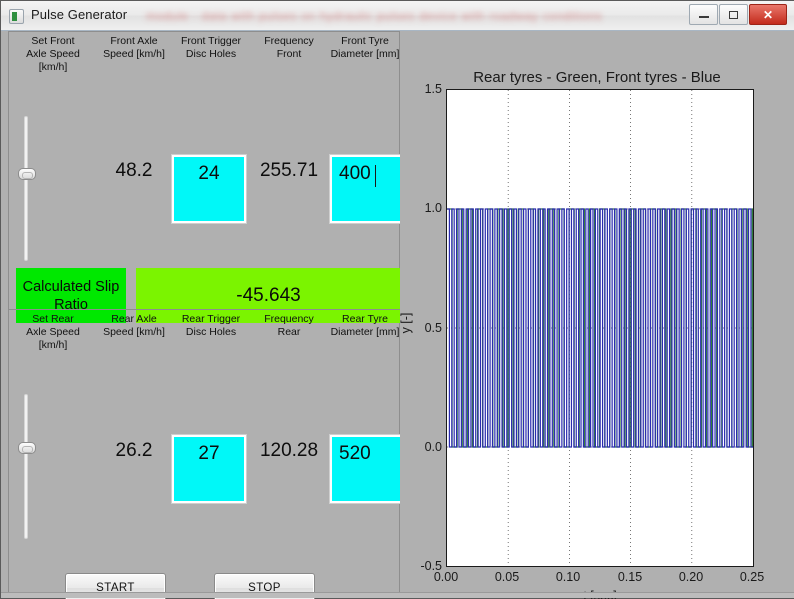 This screenshot has width=794, height=599. What do you see at coordinates (433, 89) in the screenshot?
I see `y-tick-label: 1.5` at bounding box center [433, 89].